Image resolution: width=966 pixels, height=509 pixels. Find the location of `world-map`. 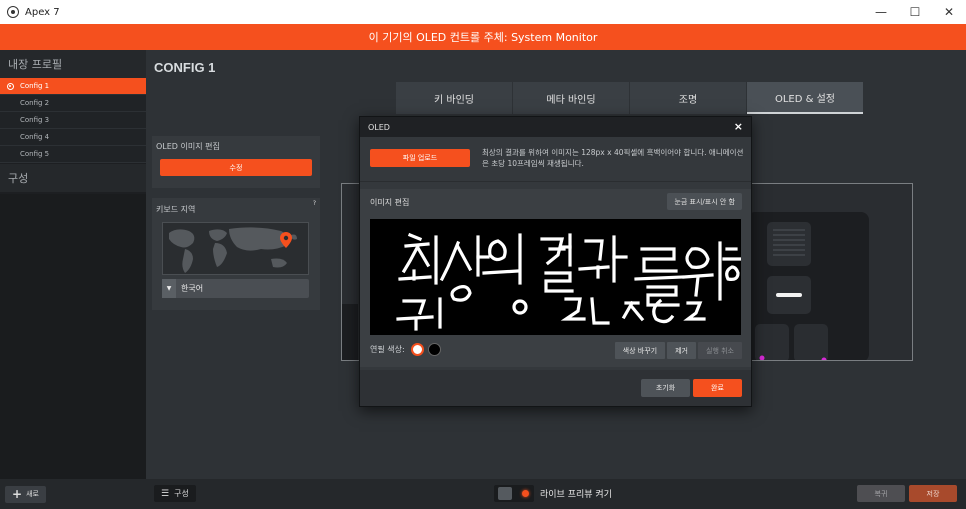

world-map is located at coordinates (235, 248).